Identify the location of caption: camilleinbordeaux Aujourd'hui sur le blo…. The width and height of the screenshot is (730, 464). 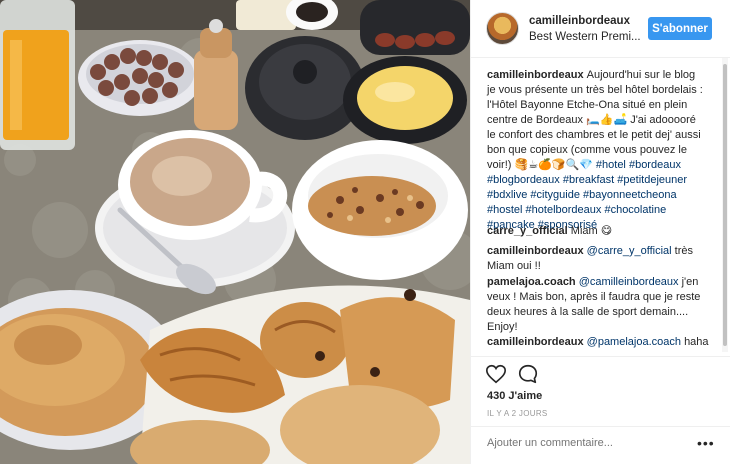
(601, 150).